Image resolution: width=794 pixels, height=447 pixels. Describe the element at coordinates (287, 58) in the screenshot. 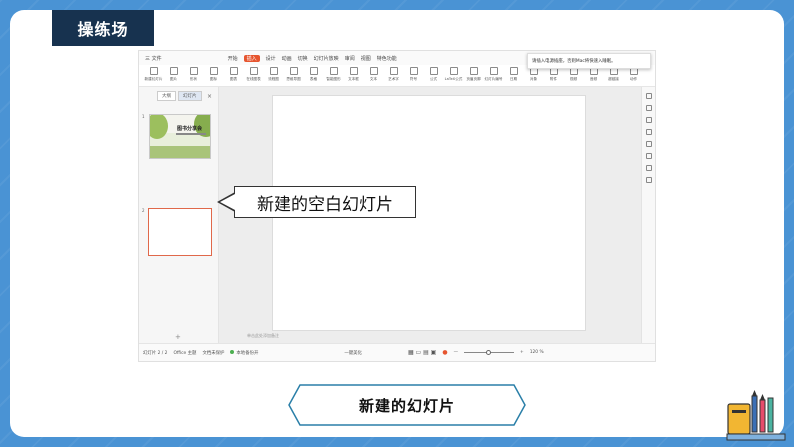

I see `menu-item-4: 动画` at that location.